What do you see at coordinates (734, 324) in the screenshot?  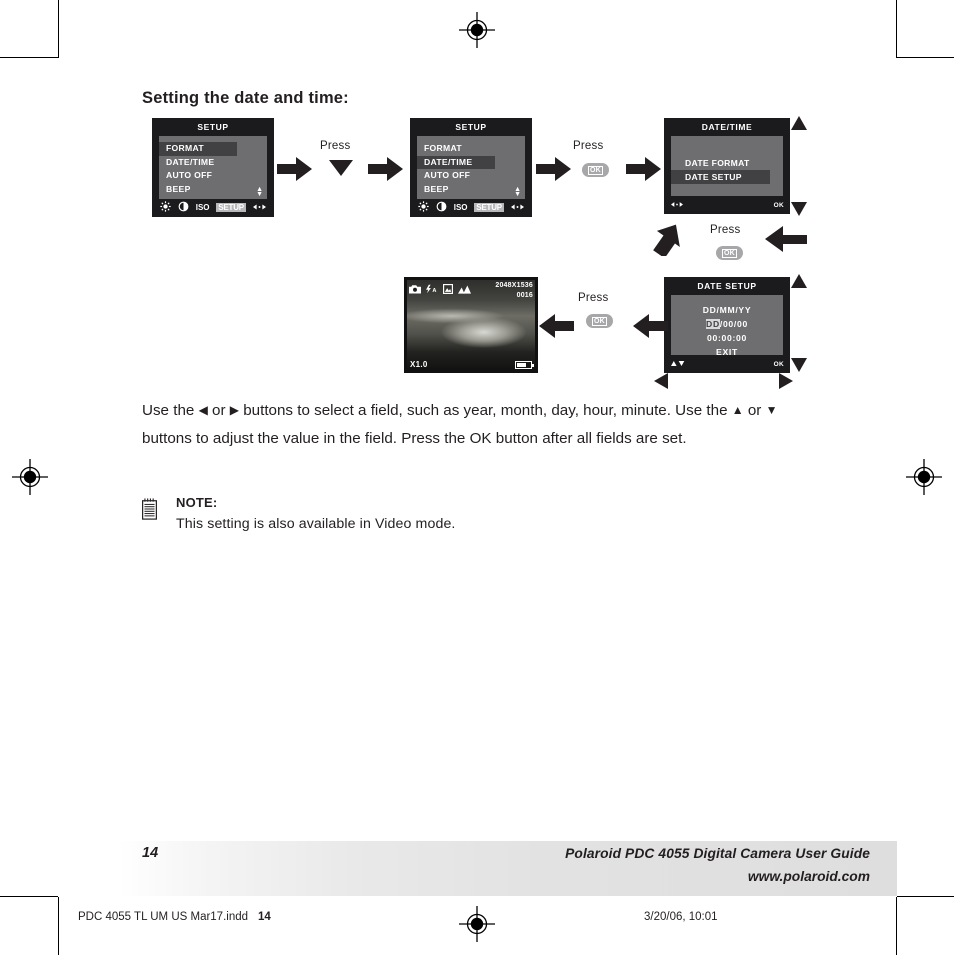 I see `date-field-rest: /00/00` at bounding box center [734, 324].